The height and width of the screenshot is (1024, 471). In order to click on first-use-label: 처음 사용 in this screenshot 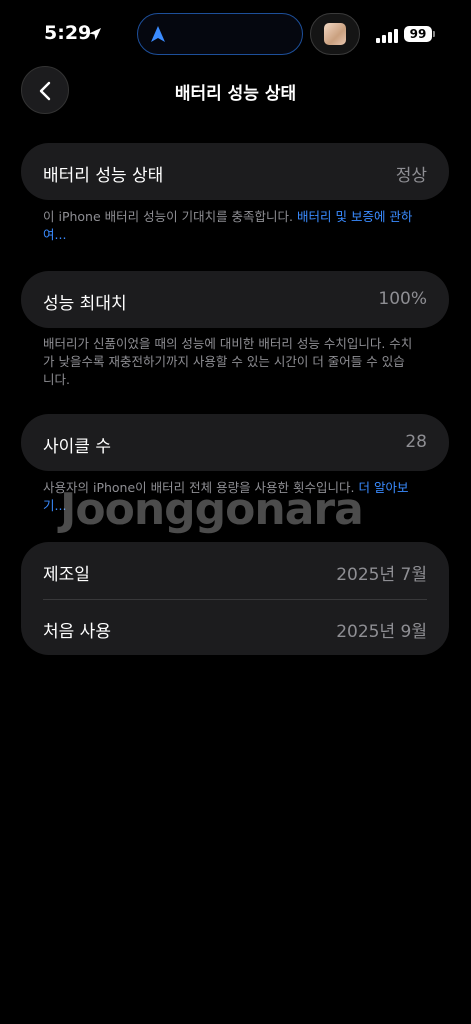, I will do `click(77, 632)`.